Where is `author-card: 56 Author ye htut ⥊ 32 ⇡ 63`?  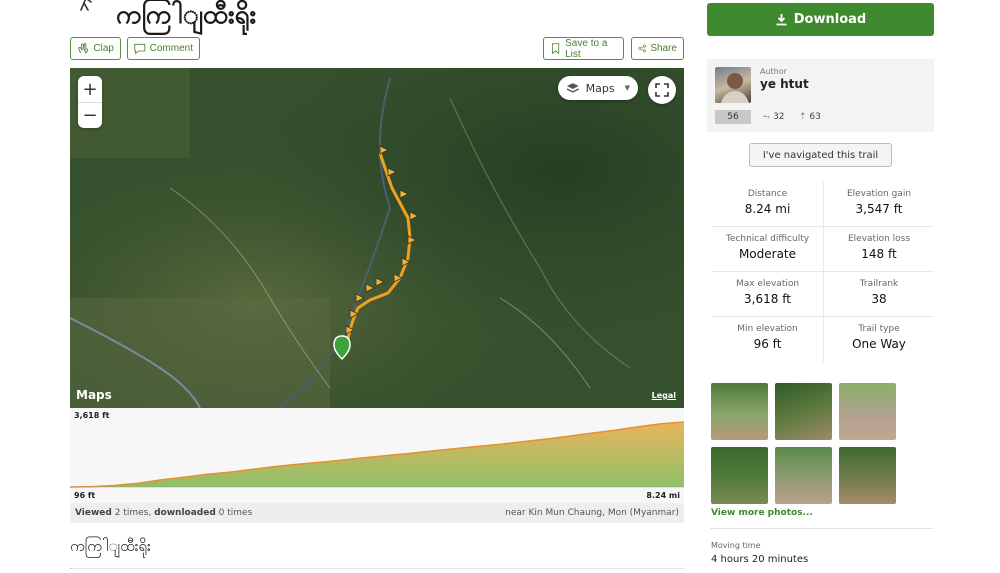 author-card: 56 Author ye htut ⥊ 32 ⇡ 63 is located at coordinates (820, 95).